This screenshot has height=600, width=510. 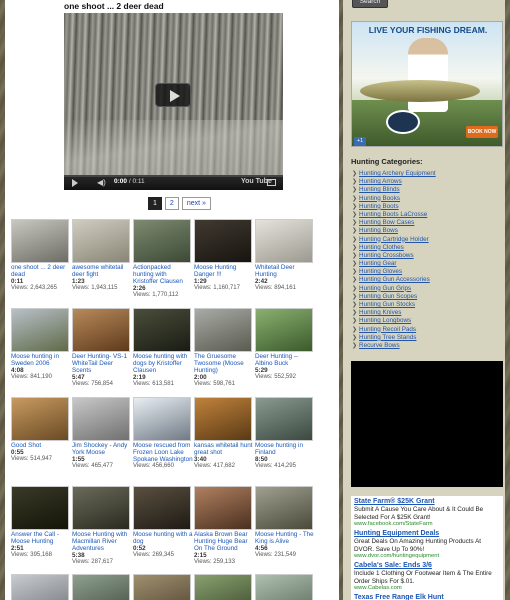 What do you see at coordinates (387, 329) in the screenshot?
I see `category-label: Hunting Recoil Pads` at bounding box center [387, 329].